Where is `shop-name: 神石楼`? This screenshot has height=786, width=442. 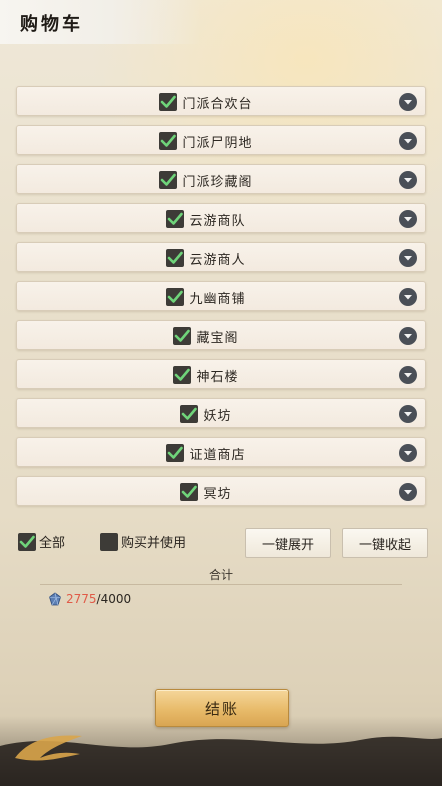 shop-name: 神石楼 is located at coordinates (217, 377).